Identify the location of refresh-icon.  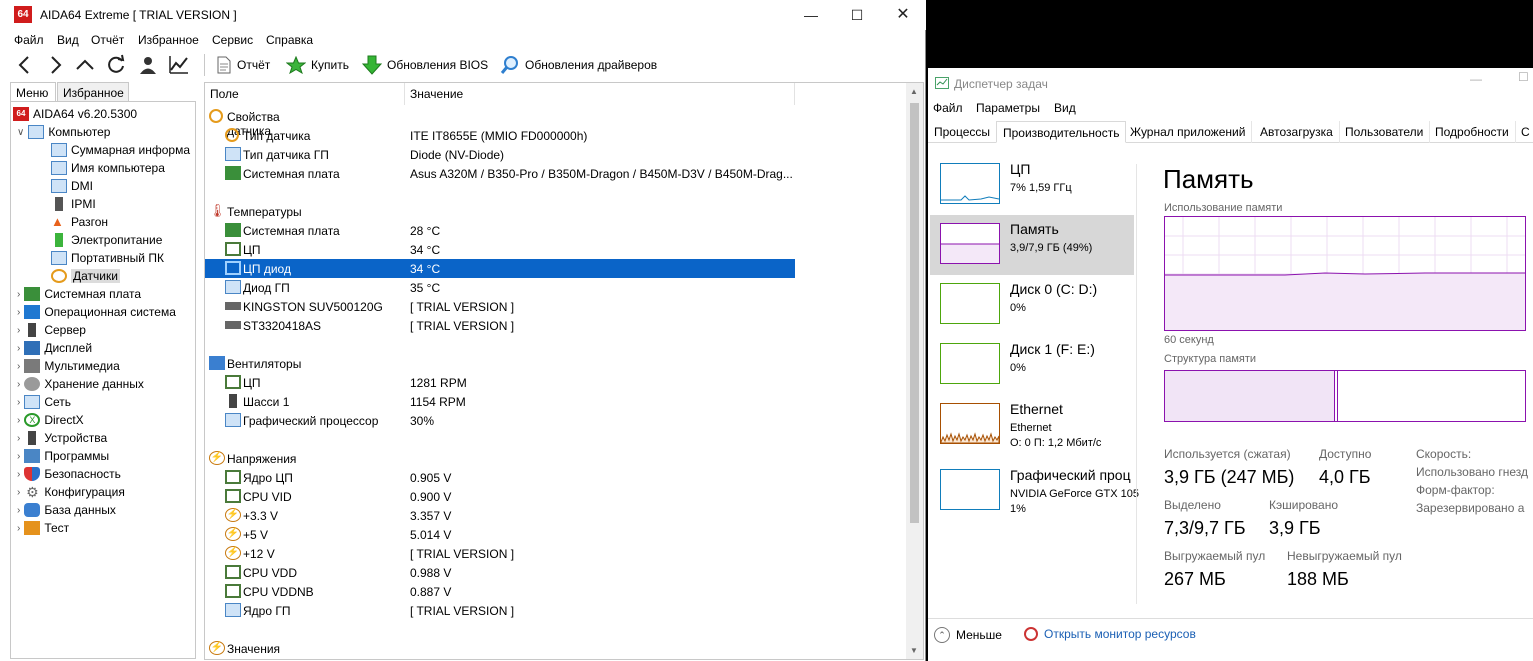
(116, 65).